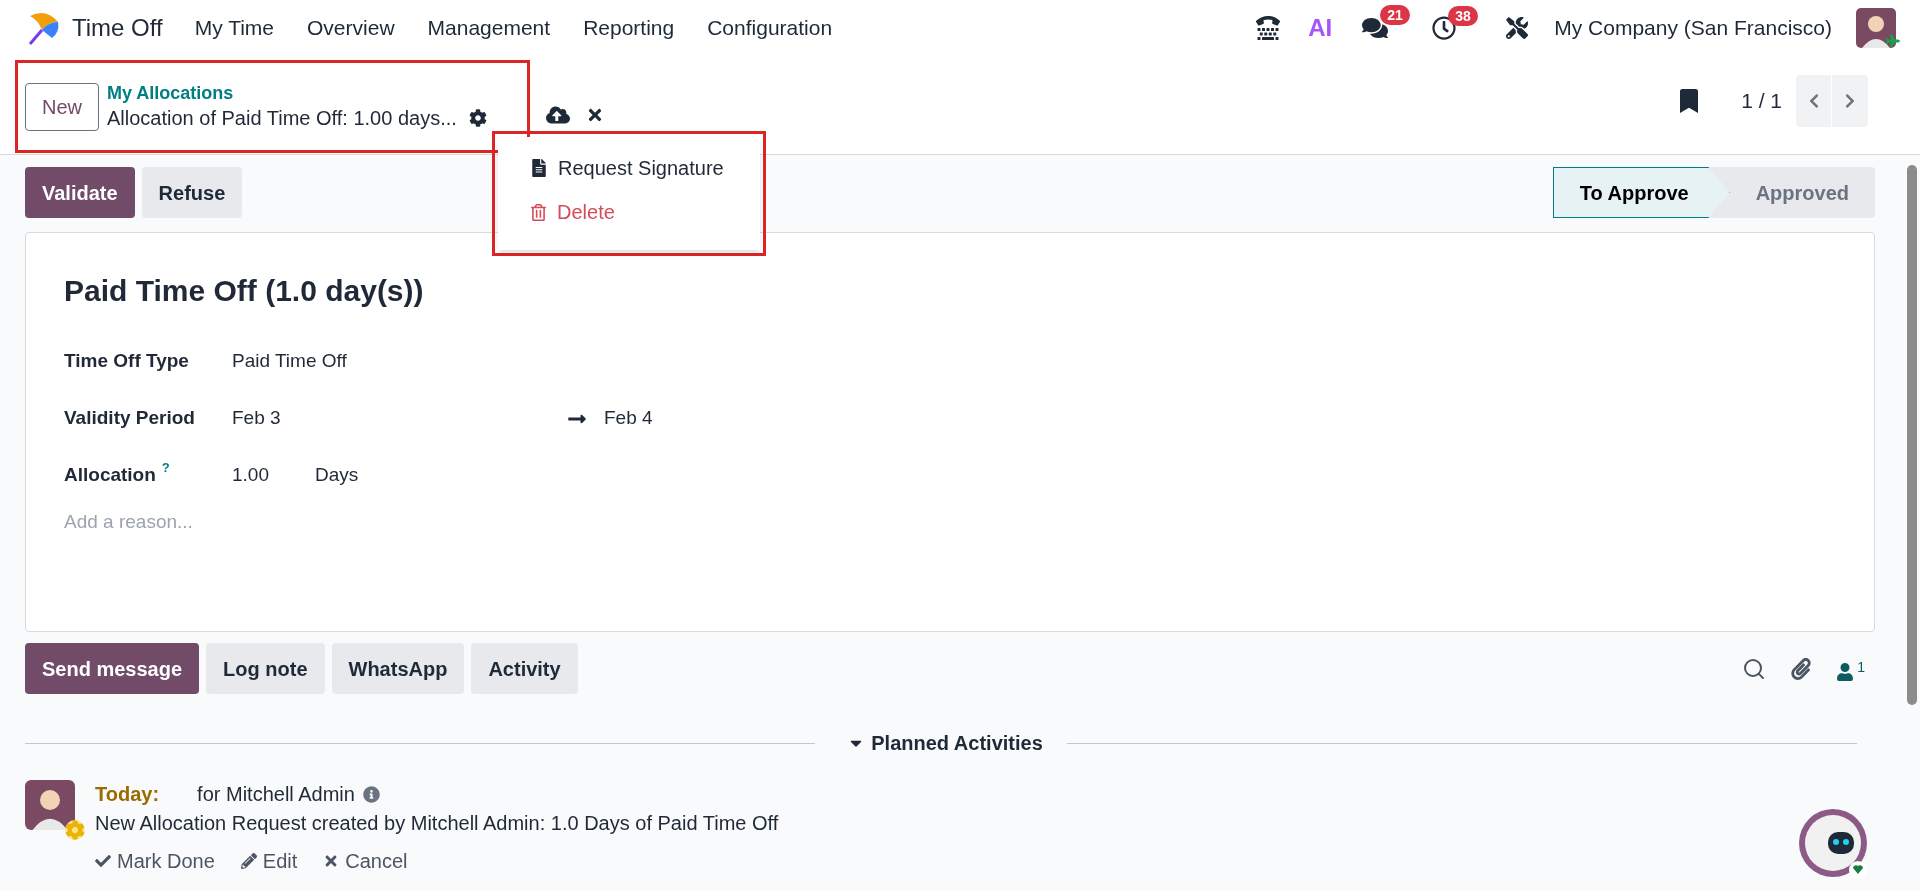  Describe the element at coordinates (62, 106) in the screenshot. I see `new-button: New` at that location.